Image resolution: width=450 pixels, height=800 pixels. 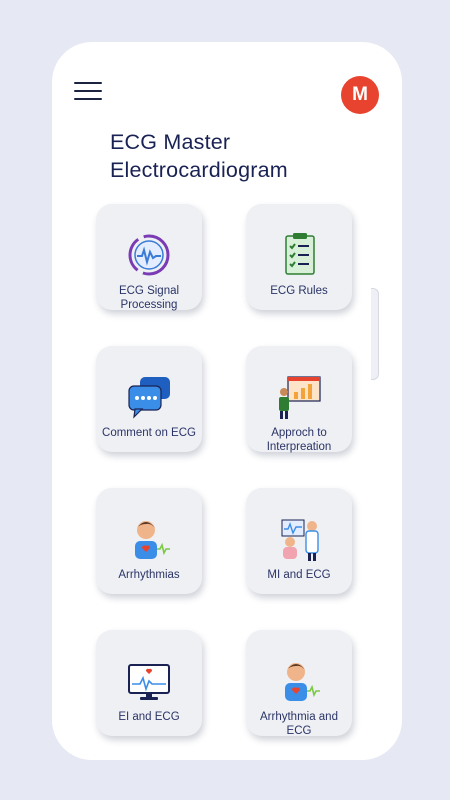 I want to click on card-ei-and-ecg: EI and ECG, so click(x=149, y=683).